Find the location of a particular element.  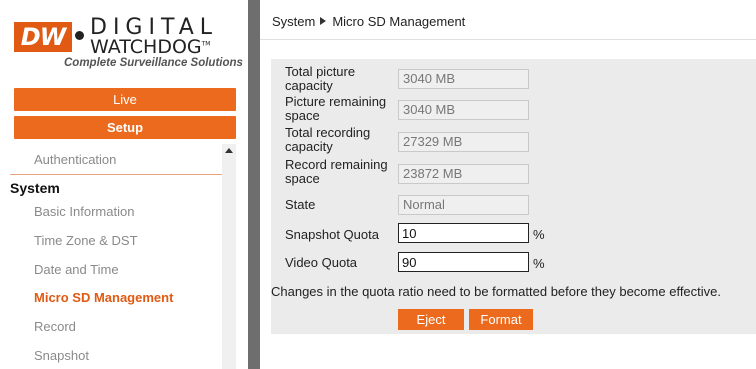

dw-logo-mark: DW is located at coordinates (43, 37).